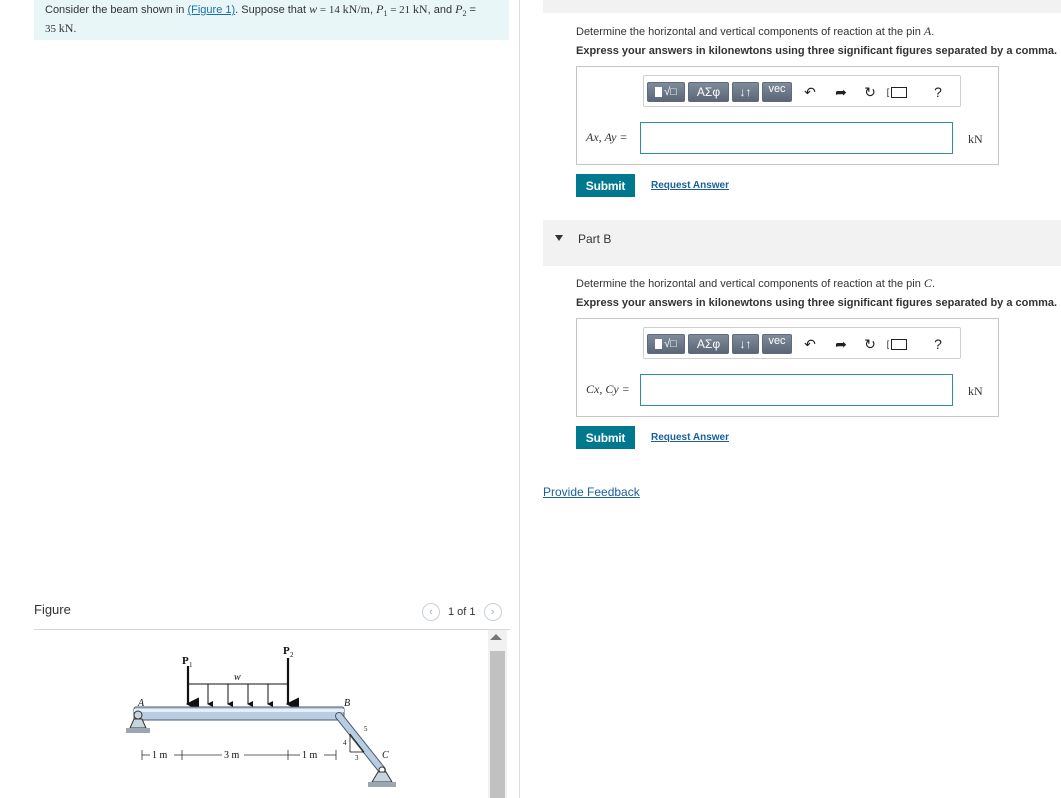 The height and width of the screenshot is (798, 1061). What do you see at coordinates (496, 637) in the screenshot?
I see `scroll-up-icon` at bounding box center [496, 637].